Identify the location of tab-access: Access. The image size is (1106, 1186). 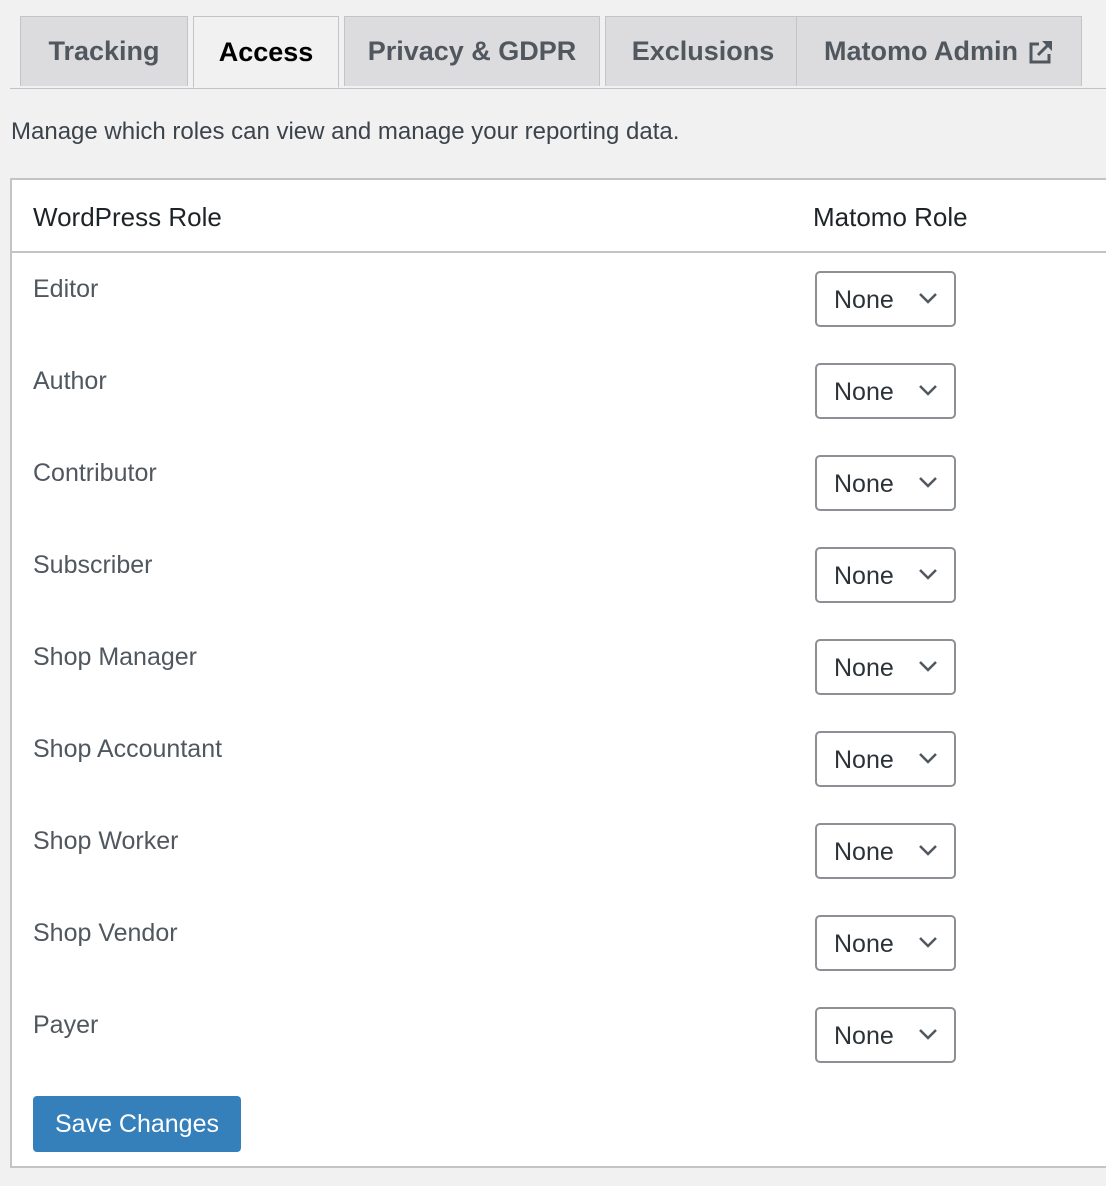
(266, 52).